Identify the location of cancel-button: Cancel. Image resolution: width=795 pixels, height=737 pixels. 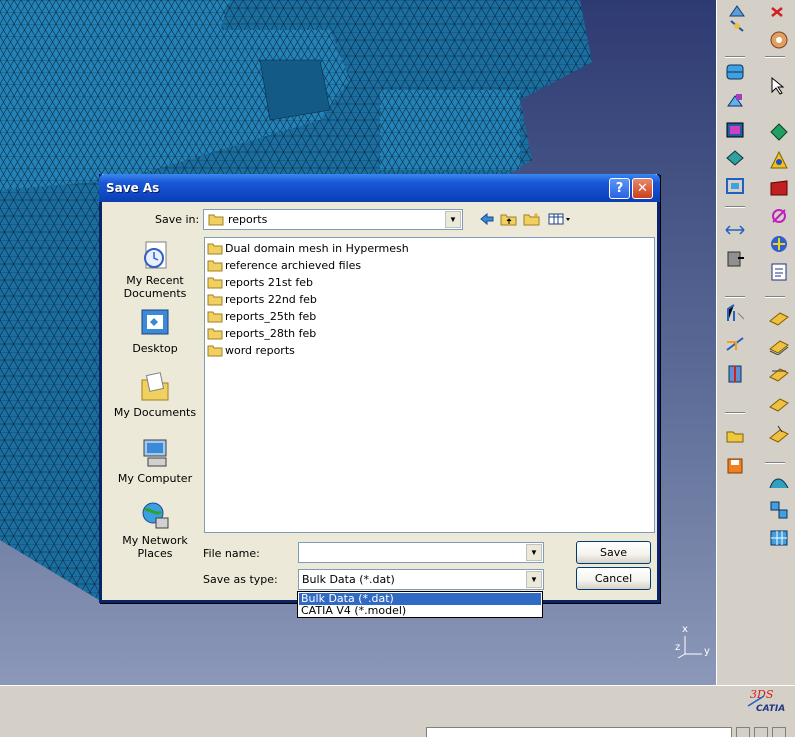
(613, 578).